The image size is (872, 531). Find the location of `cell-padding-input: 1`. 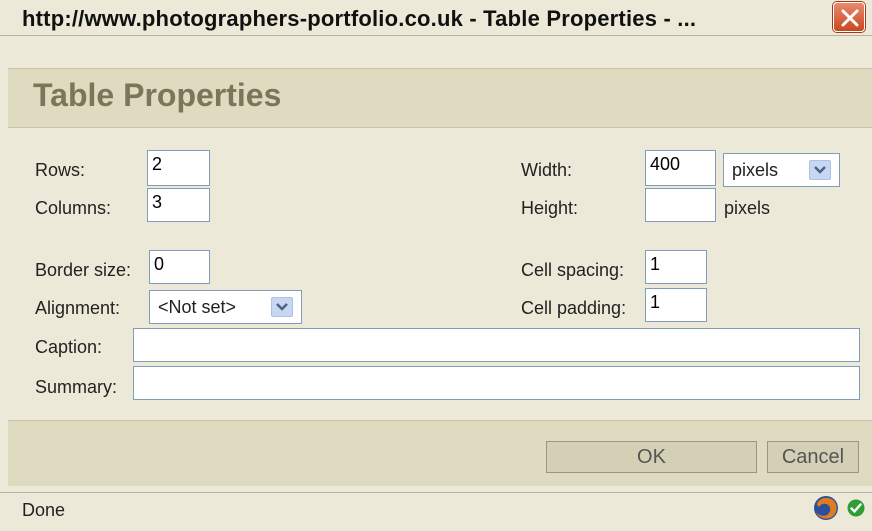

cell-padding-input: 1 is located at coordinates (676, 305).